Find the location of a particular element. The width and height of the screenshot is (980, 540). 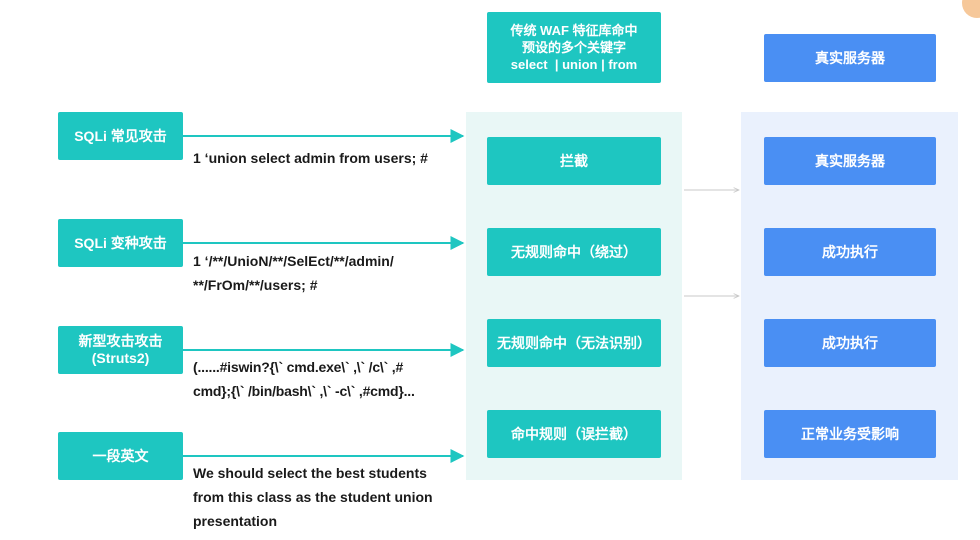

waf-header-line2: 预设的多个关键字 is located at coordinates (573, 47).